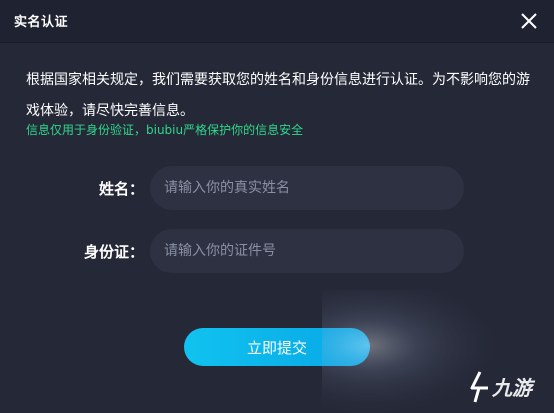  I want to click on id-number-input, so click(307, 251).